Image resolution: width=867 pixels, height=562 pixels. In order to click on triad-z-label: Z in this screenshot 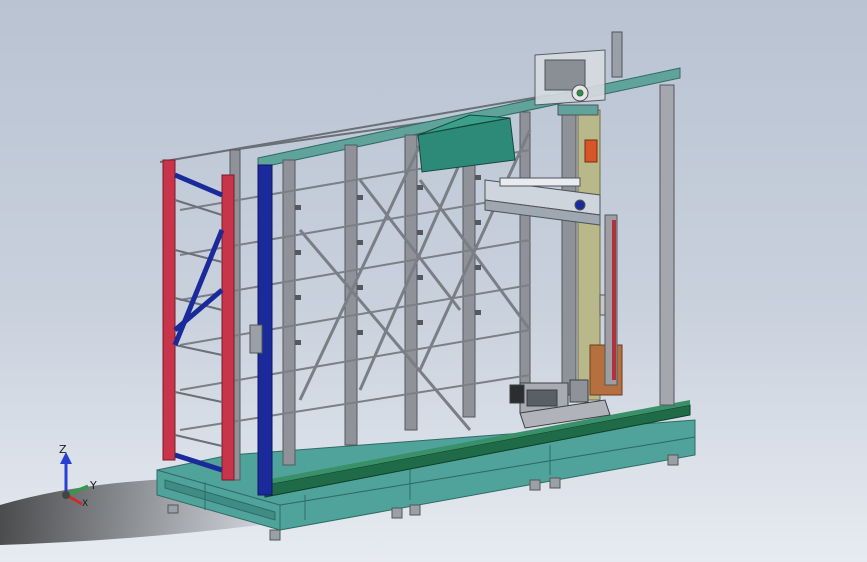, I will do `click(63, 449)`.